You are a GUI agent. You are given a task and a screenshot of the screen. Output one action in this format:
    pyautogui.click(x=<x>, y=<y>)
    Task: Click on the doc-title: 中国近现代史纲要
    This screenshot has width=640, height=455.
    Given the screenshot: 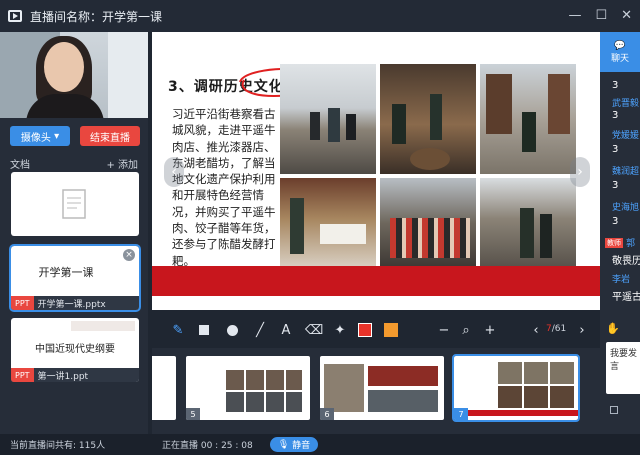 What is the action you would take?
    pyautogui.click(x=75, y=349)
    